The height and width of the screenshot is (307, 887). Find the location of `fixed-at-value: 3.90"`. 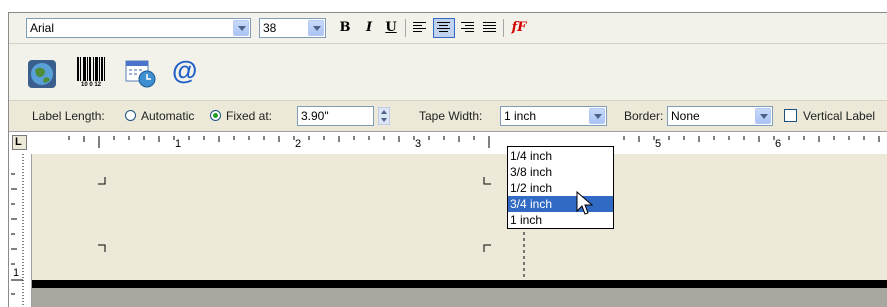

fixed-at-value: 3.90" is located at coordinates (315, 116).